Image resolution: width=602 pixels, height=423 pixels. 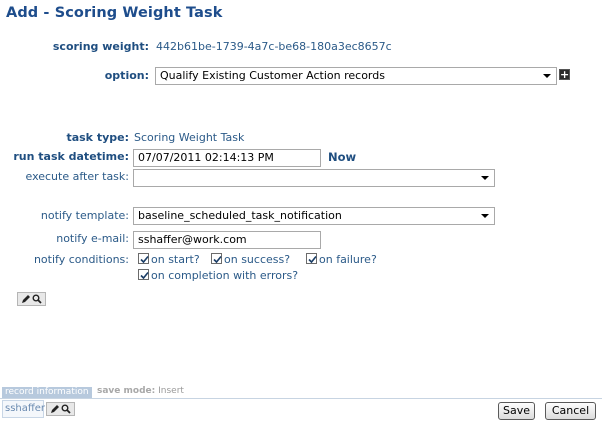 What do you see at coordinates (240, 215) in the screenshot?
I see `notify-template-value: baseline_scheduled_task_notification` at bounding box center [240, 215].